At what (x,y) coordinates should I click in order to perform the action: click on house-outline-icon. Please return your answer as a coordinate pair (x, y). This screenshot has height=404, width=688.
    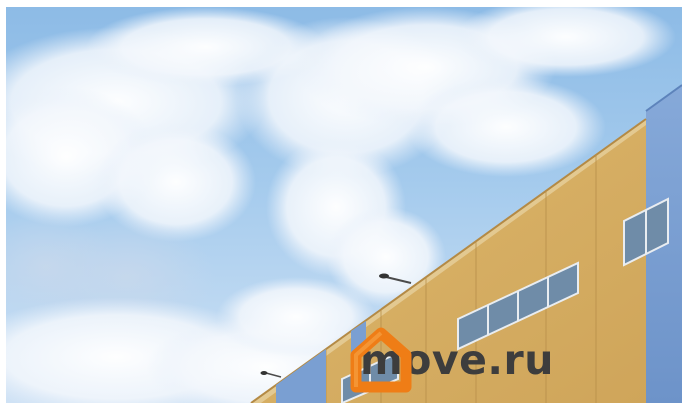
    Looking at the image, I should click on (381, 360).